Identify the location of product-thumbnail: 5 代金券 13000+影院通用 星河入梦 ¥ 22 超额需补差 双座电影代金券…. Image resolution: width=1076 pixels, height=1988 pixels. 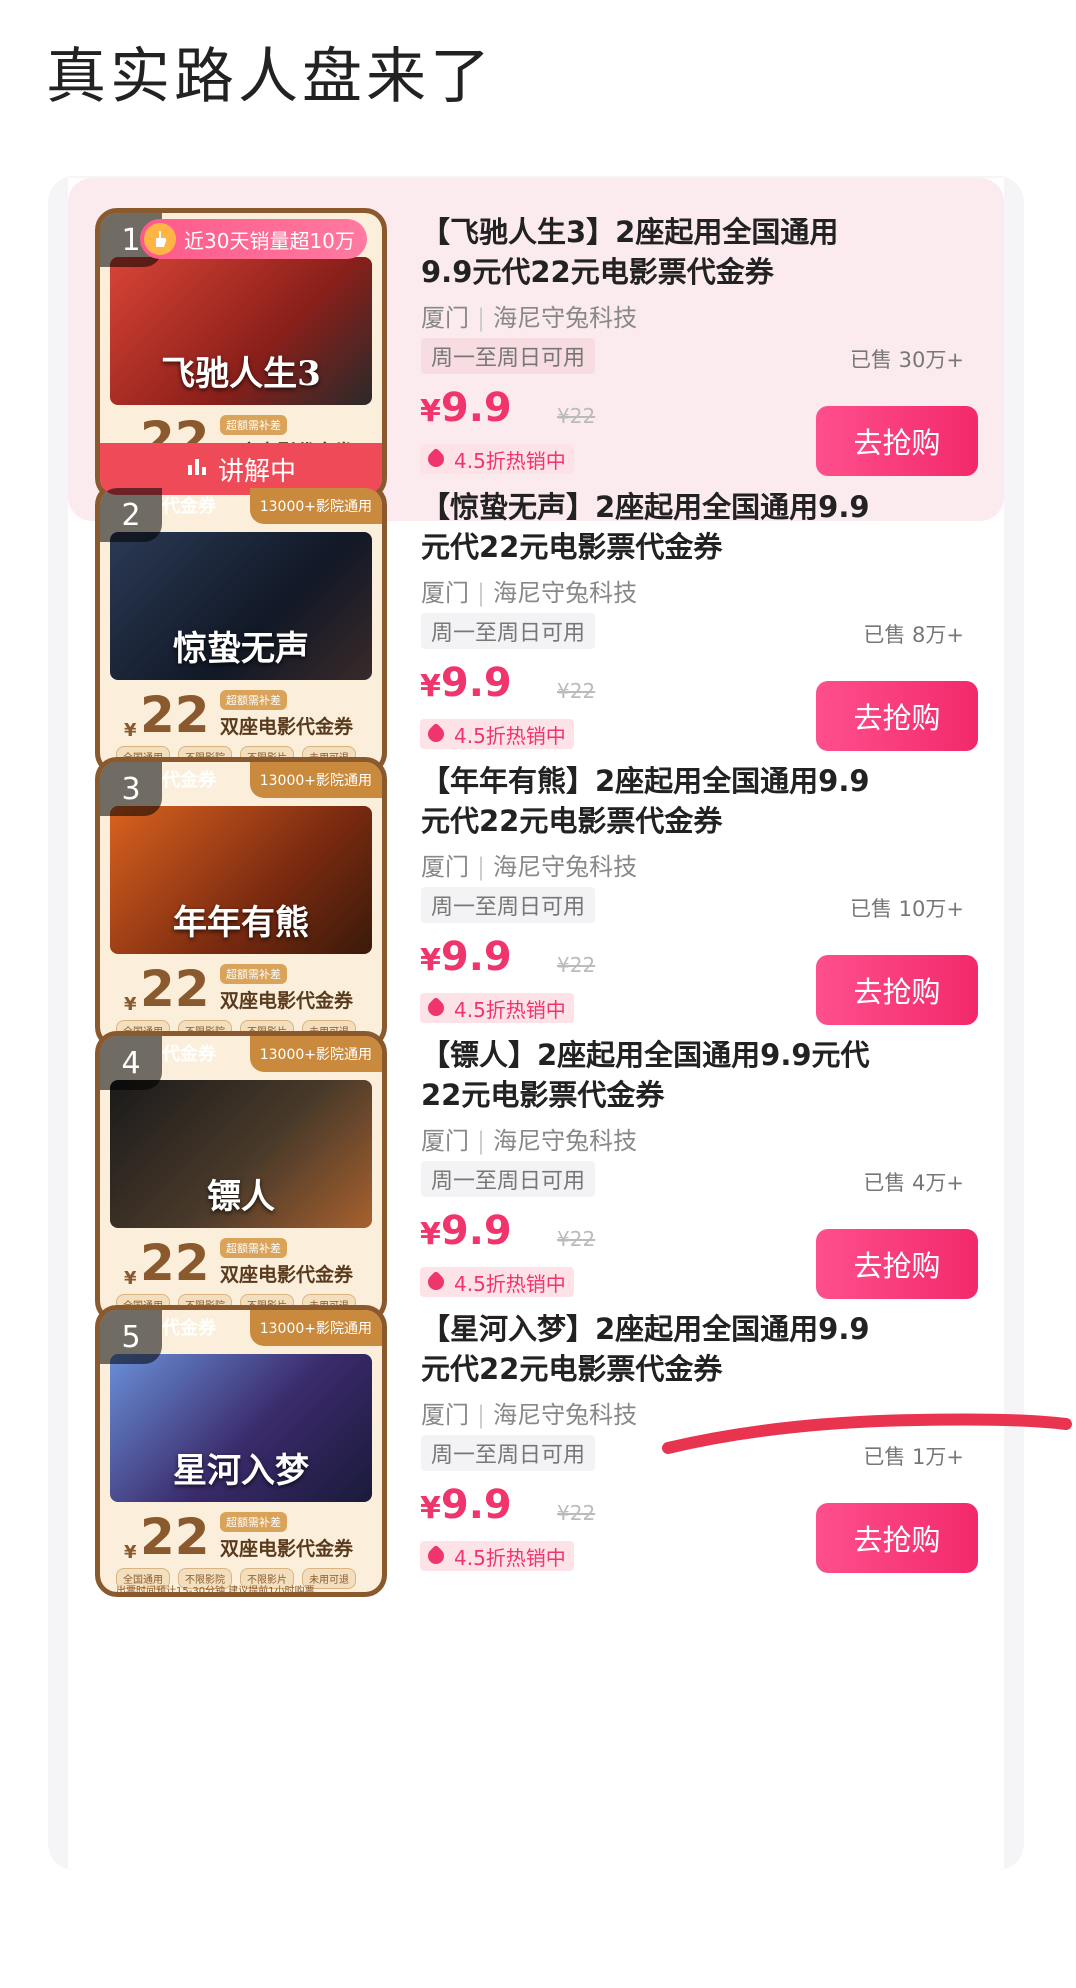
(241, 1451).